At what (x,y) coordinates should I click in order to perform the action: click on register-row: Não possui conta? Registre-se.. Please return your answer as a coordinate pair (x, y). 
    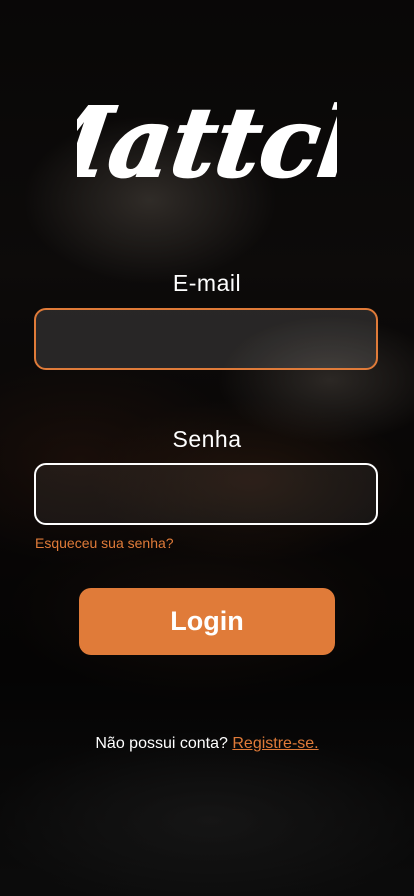
    Looking at the image, I should click on (207, 744).